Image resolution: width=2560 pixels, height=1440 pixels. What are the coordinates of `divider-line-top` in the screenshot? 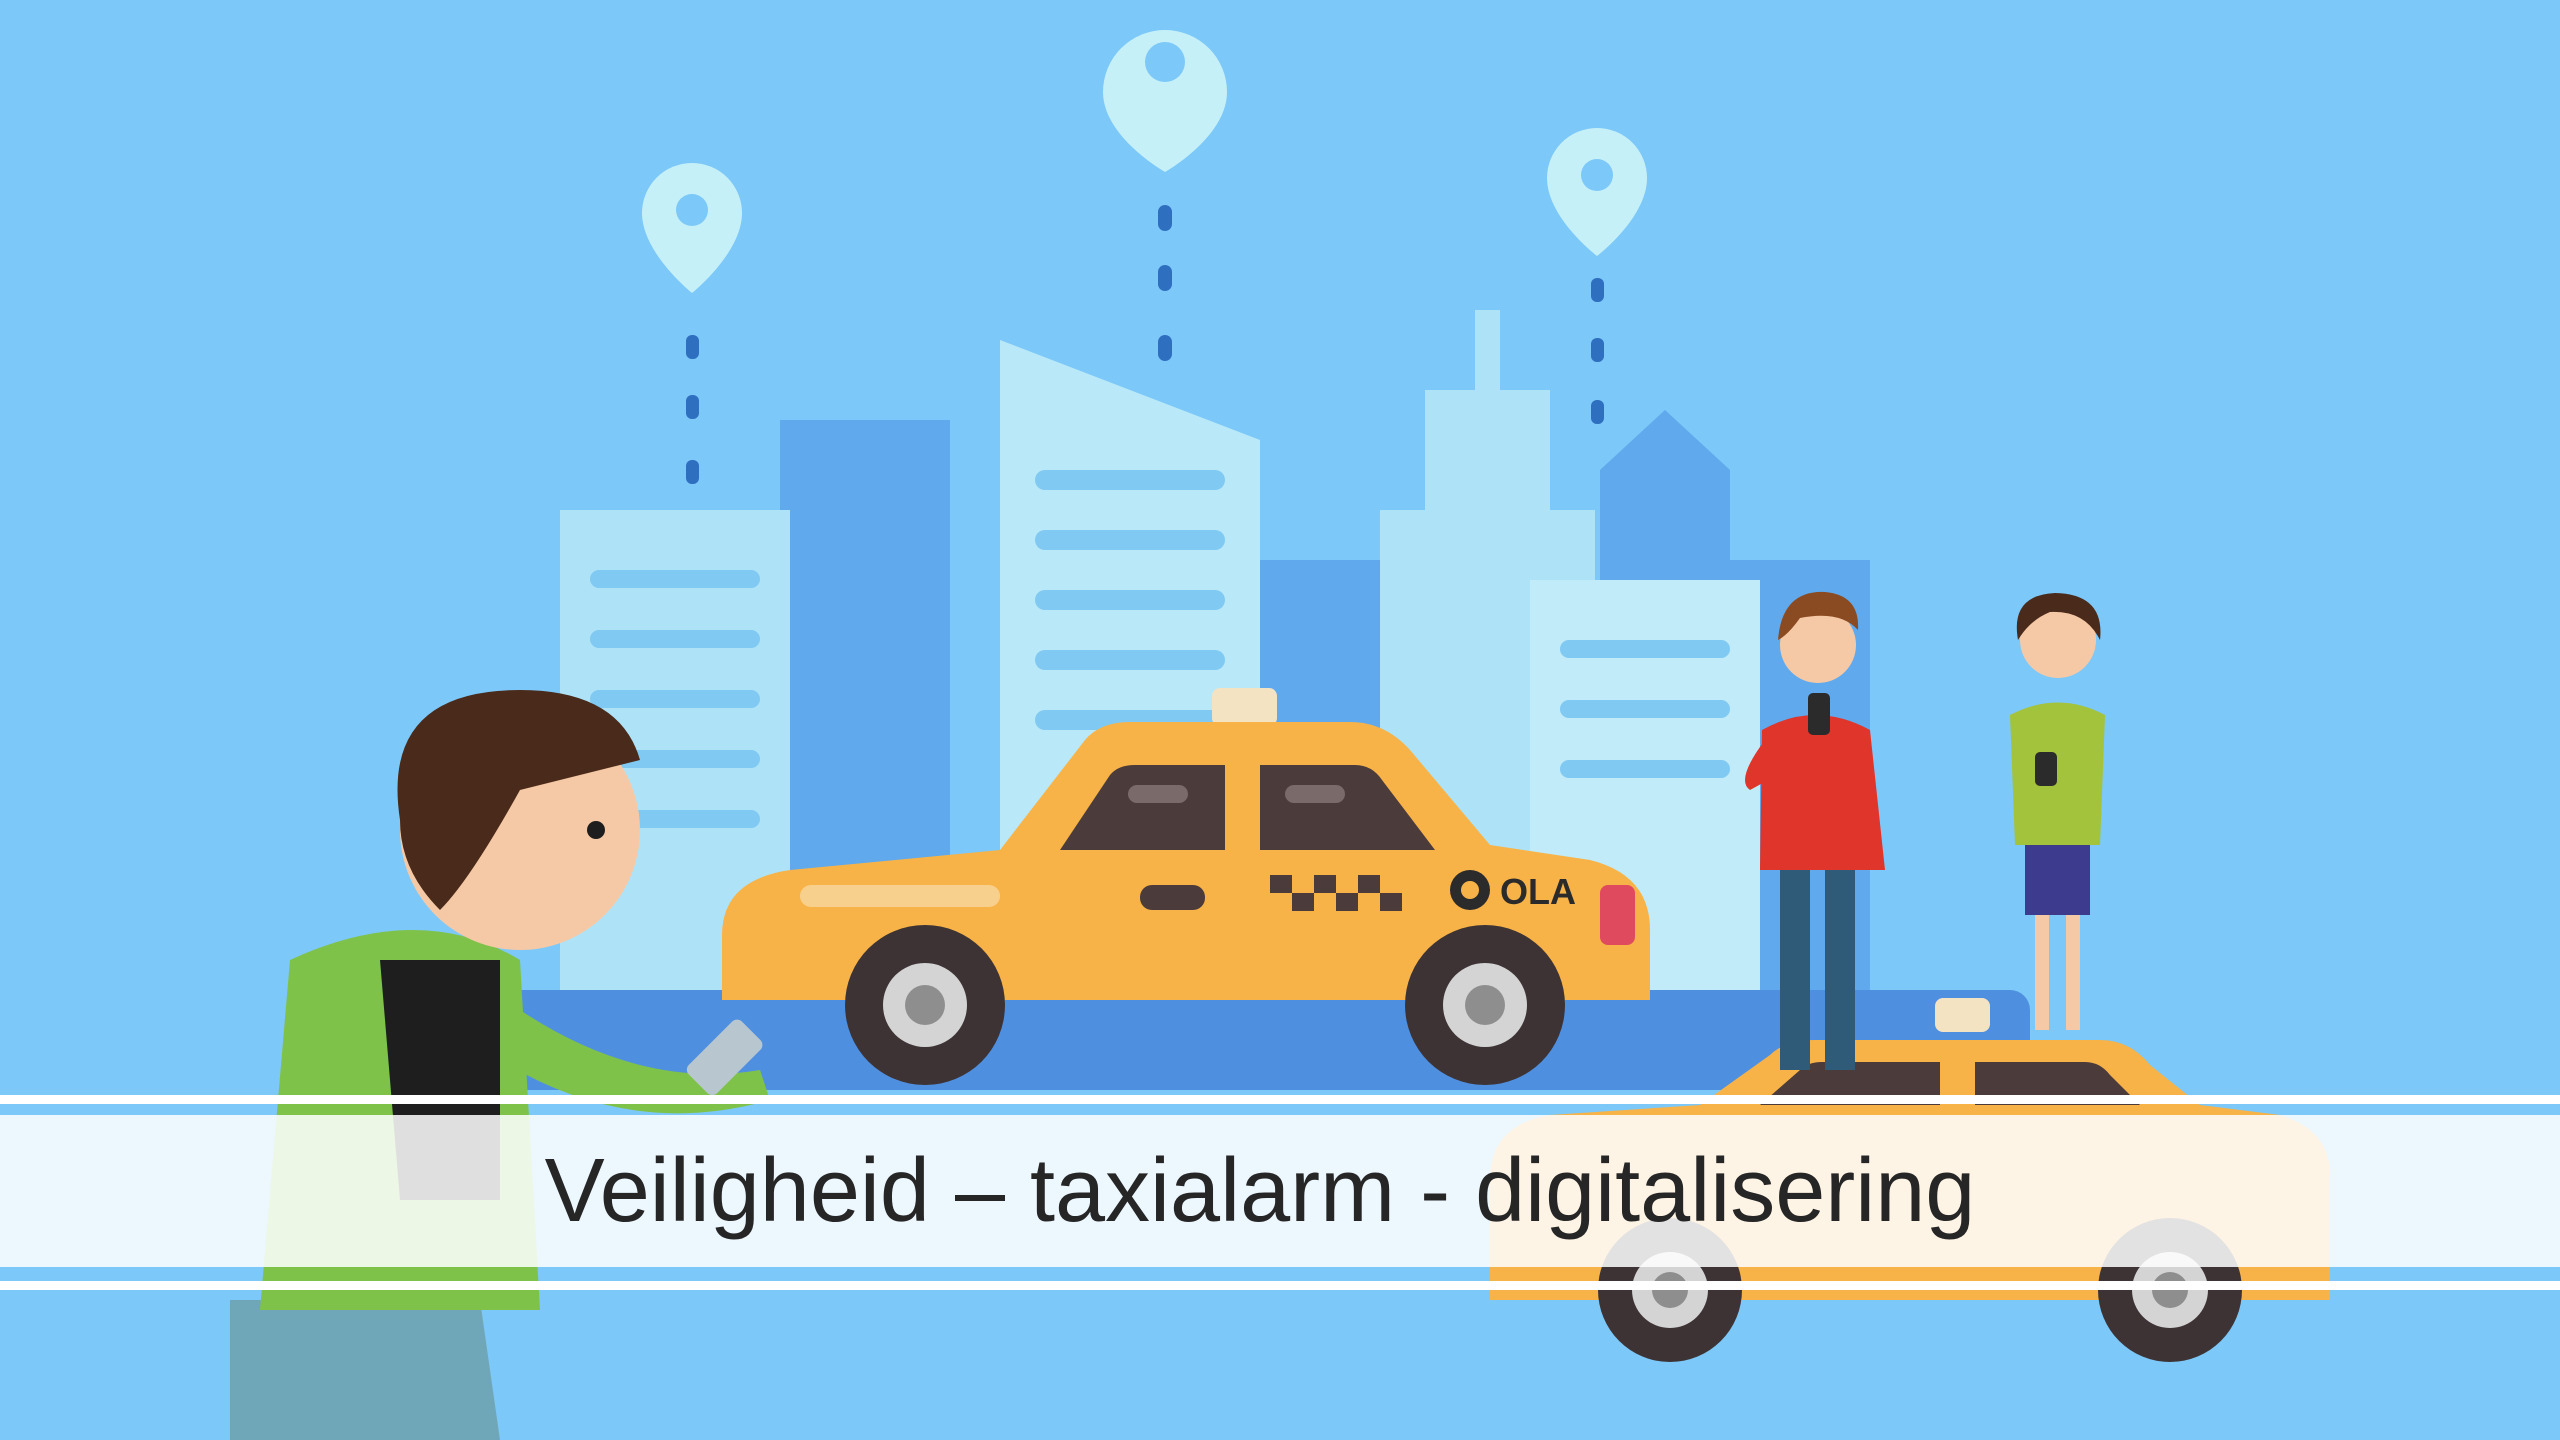 It's located at (1280, 1099).